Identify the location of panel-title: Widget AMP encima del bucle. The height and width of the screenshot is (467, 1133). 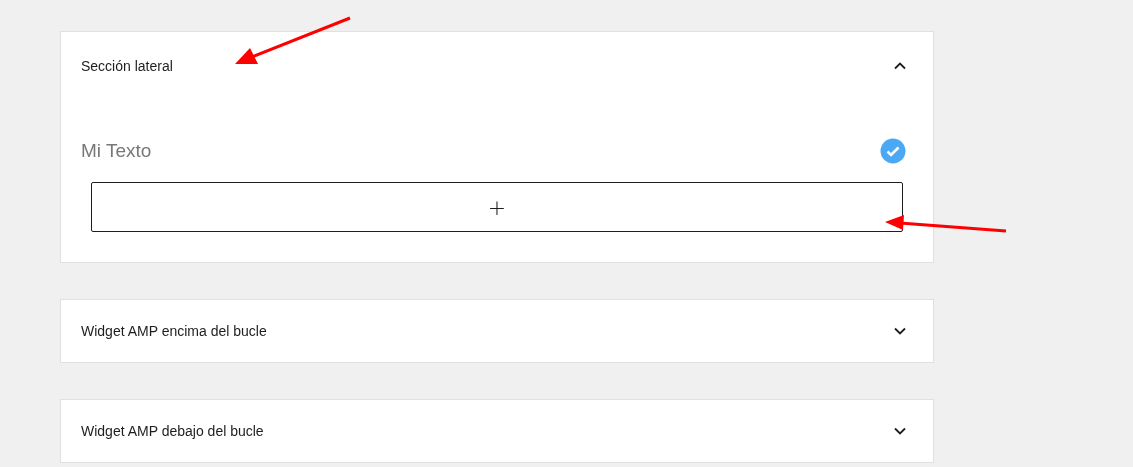
(174, 331).